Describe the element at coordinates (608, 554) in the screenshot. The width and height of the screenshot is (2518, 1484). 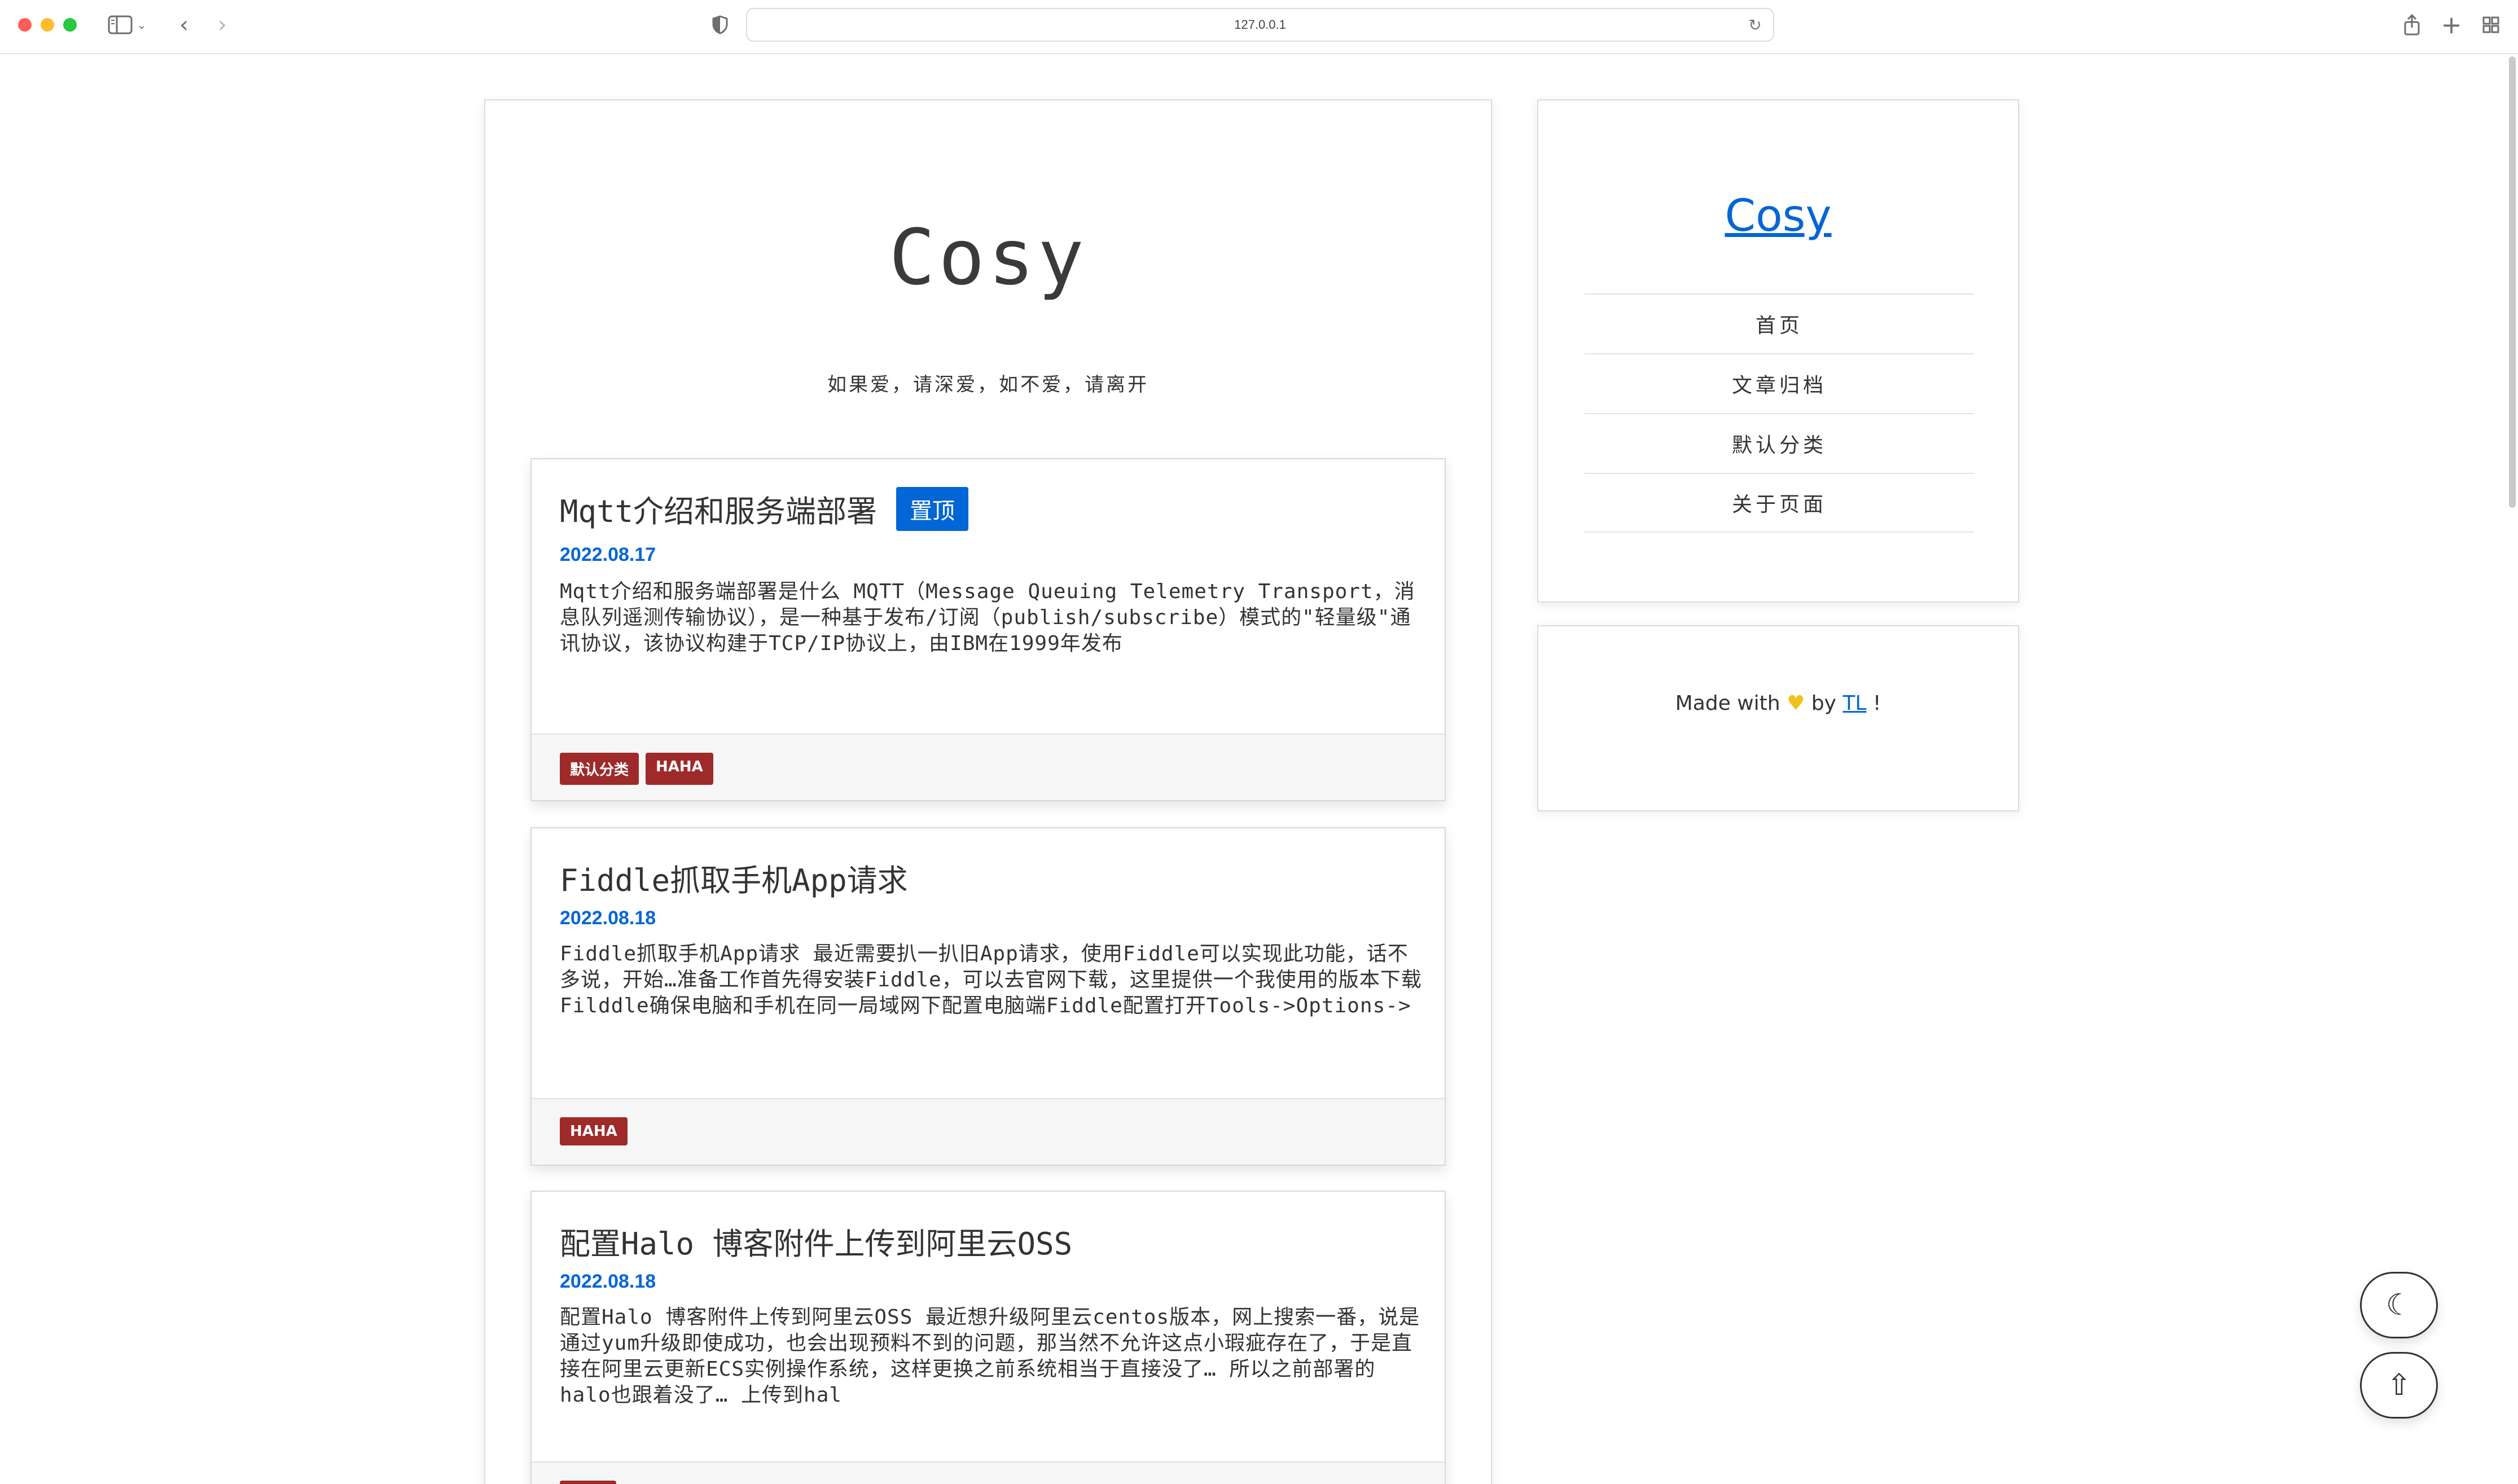
I see `post-date: 2022.08.17` at that location.